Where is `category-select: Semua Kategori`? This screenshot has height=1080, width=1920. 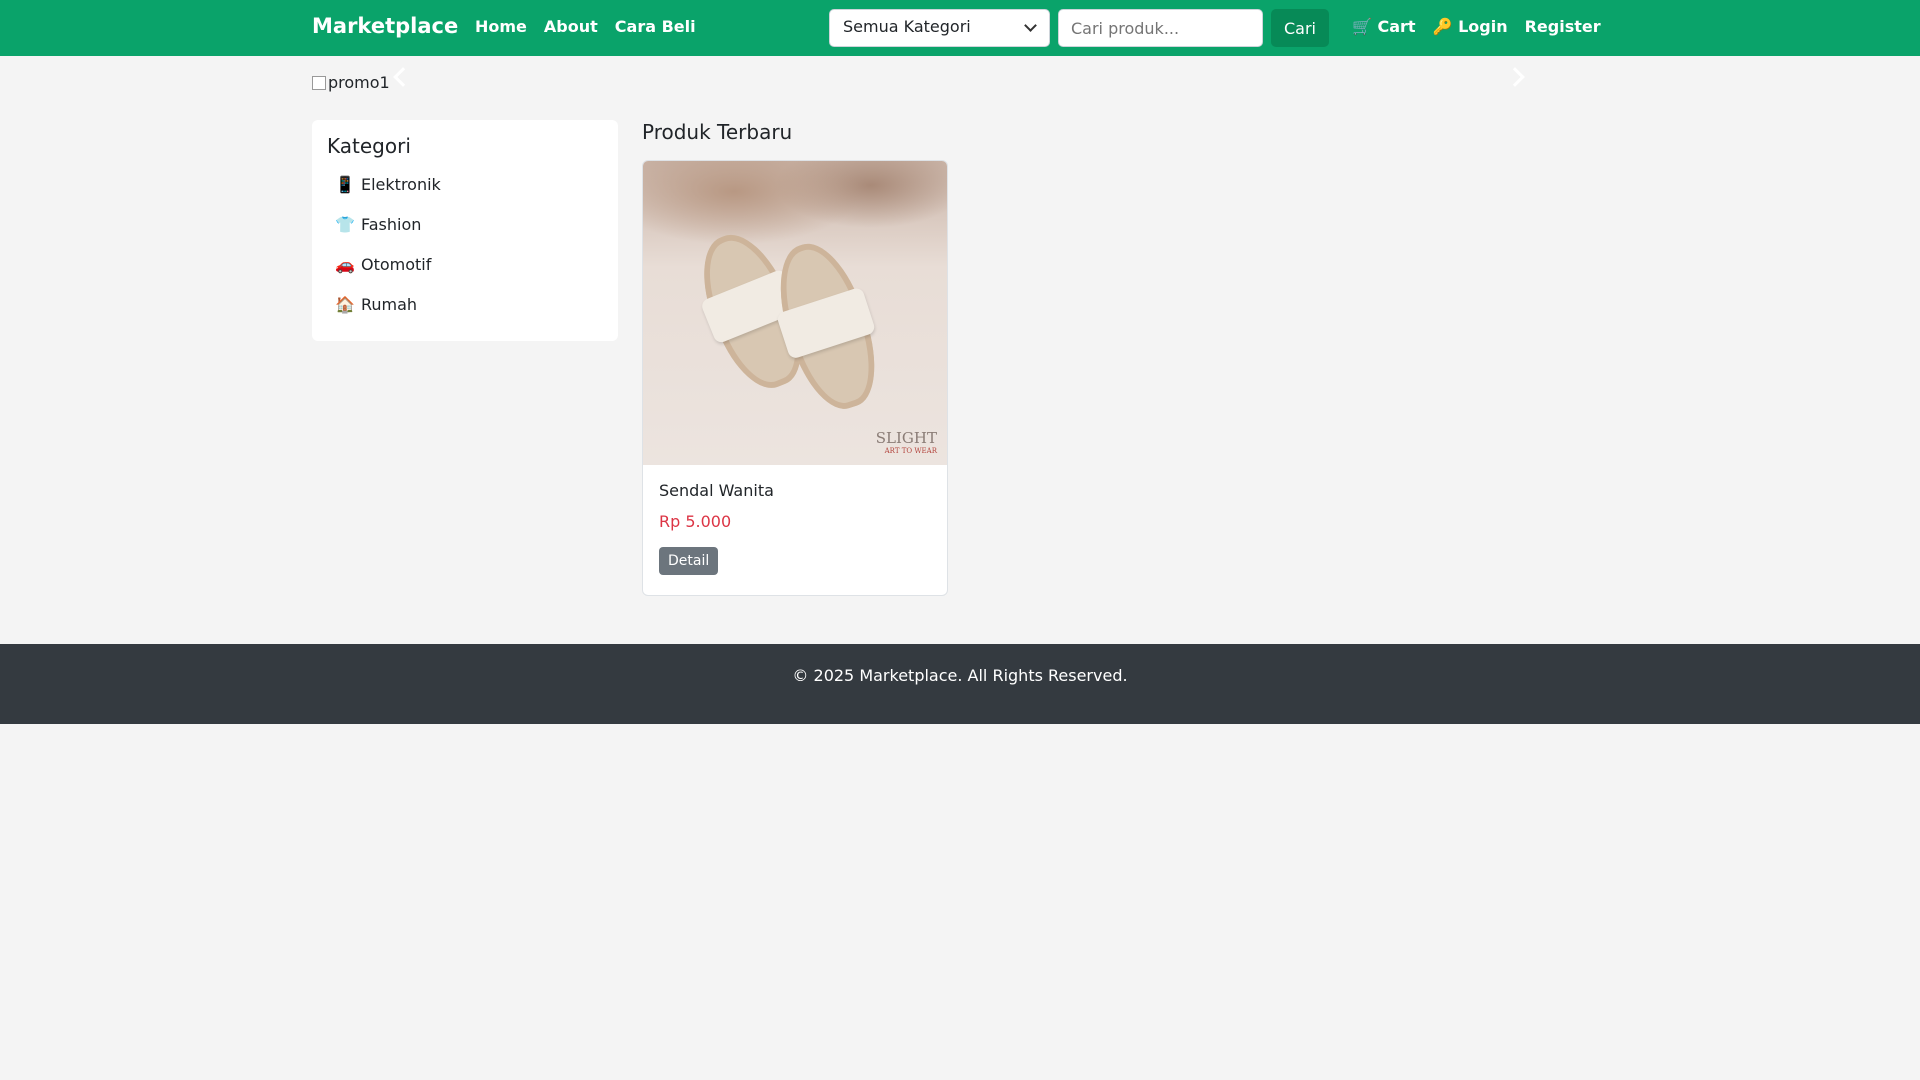
category-select: Semua Kategori is located at coordinates (939, 28).